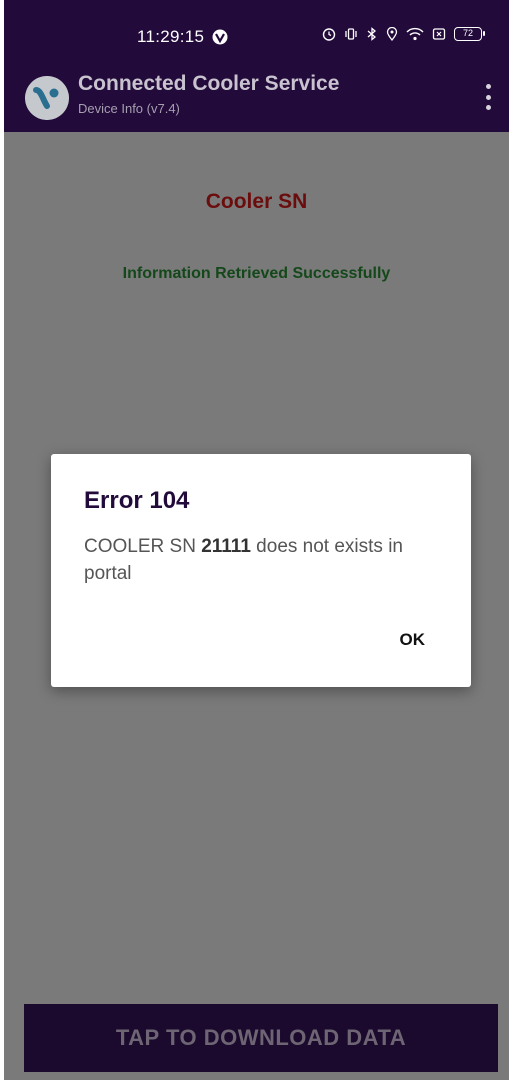  I want to click on overflow-menu-icon, so click(488, 97).